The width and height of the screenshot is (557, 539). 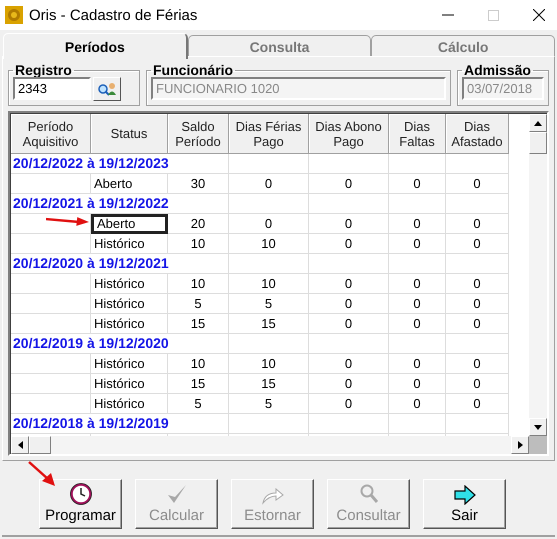 I want to click on vertical-scrollbar, so click(x=538, y=275).